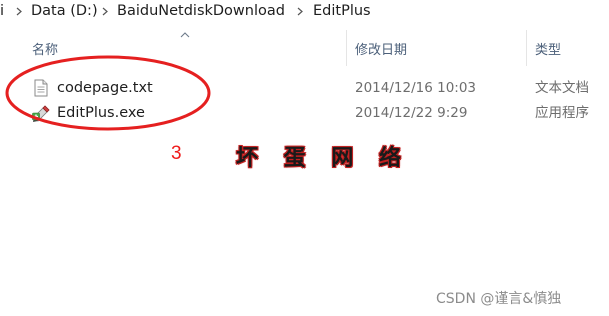 The image size is (609, 316). Describe the element at coordinates (416, 88) in the screenshot. I see `file-date: 2014/12/16 10:03` at that location.